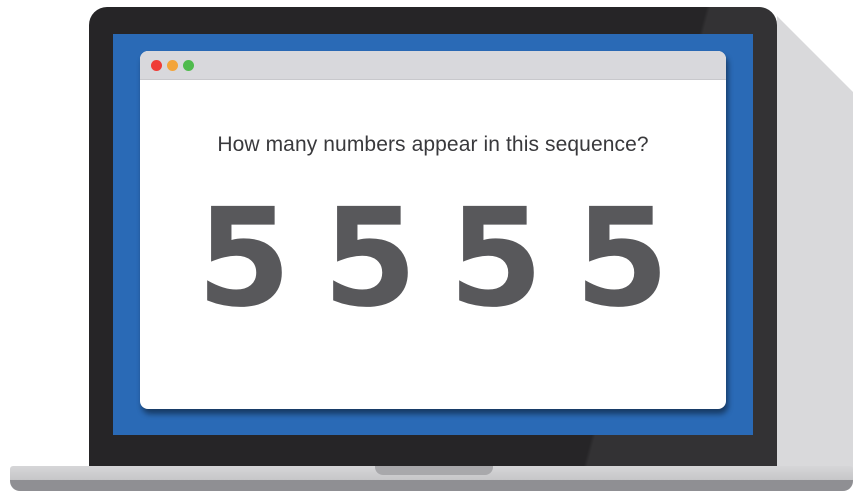 Image resolution: width=853 pixels, height=491 pixels. What do you see at coordinates (172, 65) in the screenshot?
I see `minimize-window-icon` at bounding box center [172, 65].